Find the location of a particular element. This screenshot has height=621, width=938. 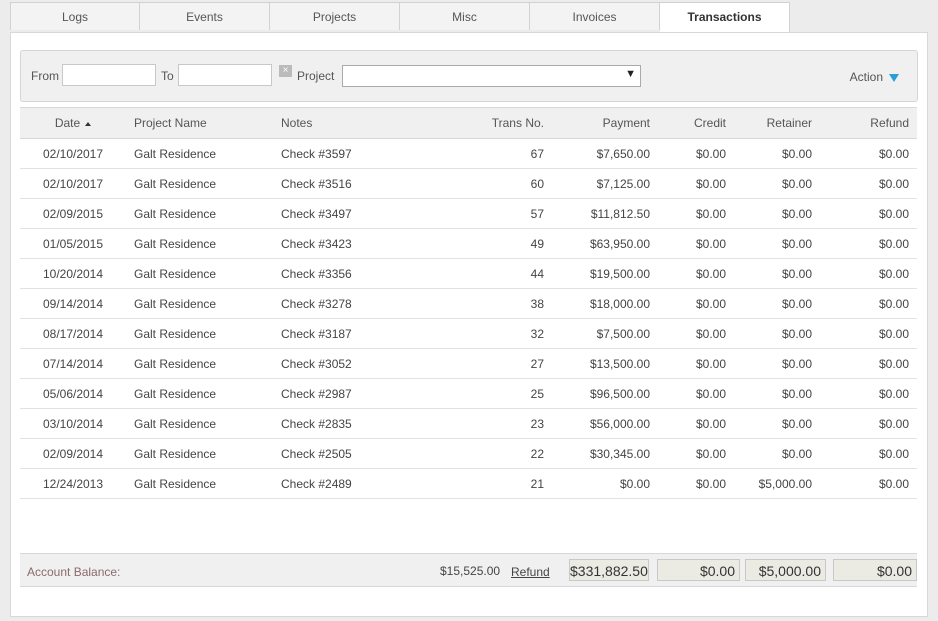

column-header-date: Date is located at coordinates (73, 123).